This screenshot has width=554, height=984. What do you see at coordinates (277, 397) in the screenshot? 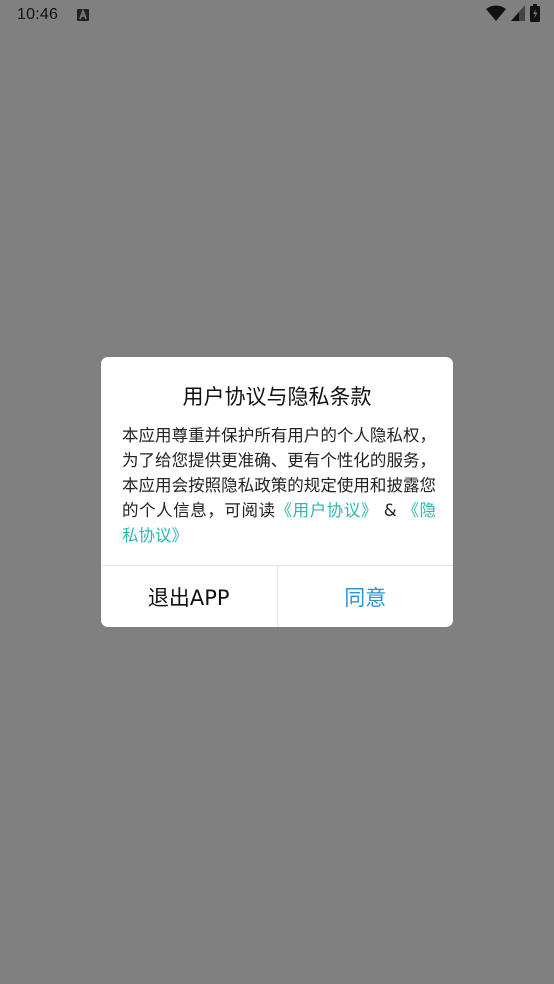
I see `dialog-title: 用户协议与隐私条款` at bounding box center [277, 397].